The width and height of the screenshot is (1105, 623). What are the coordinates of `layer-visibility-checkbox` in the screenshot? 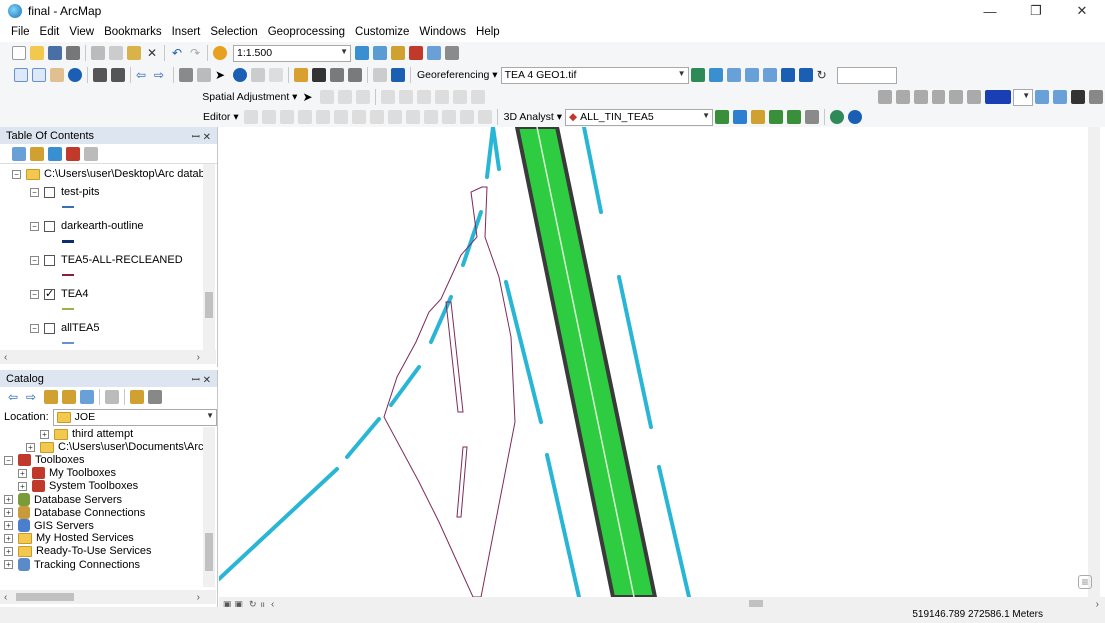 It's located at (49, 293).